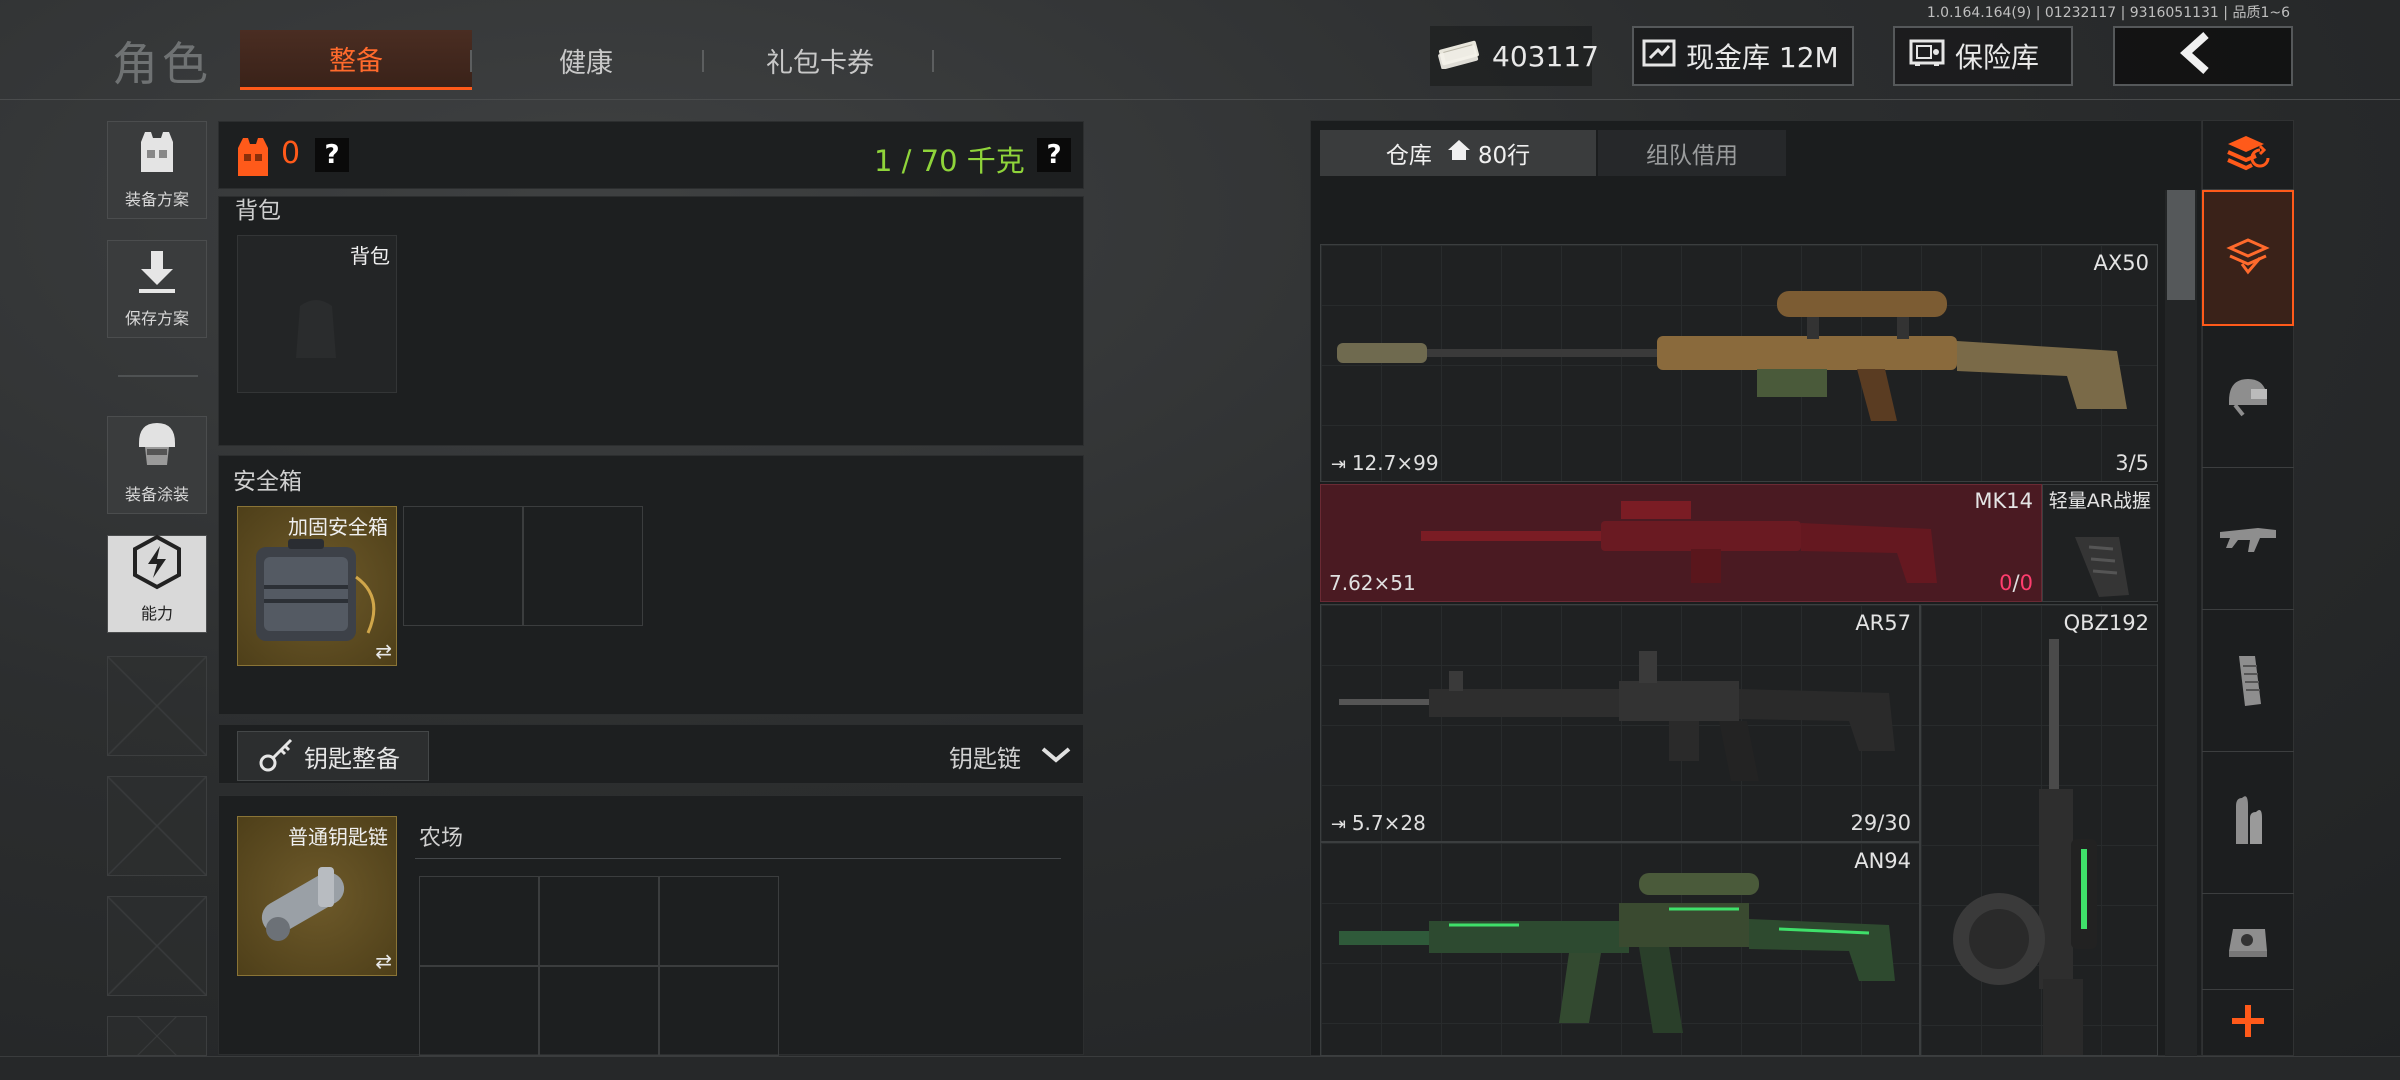 The width and height of the screenshot is (2400, 1080). I want to click on cash-vault-button: 现金库 12M, so click(1743, 56).